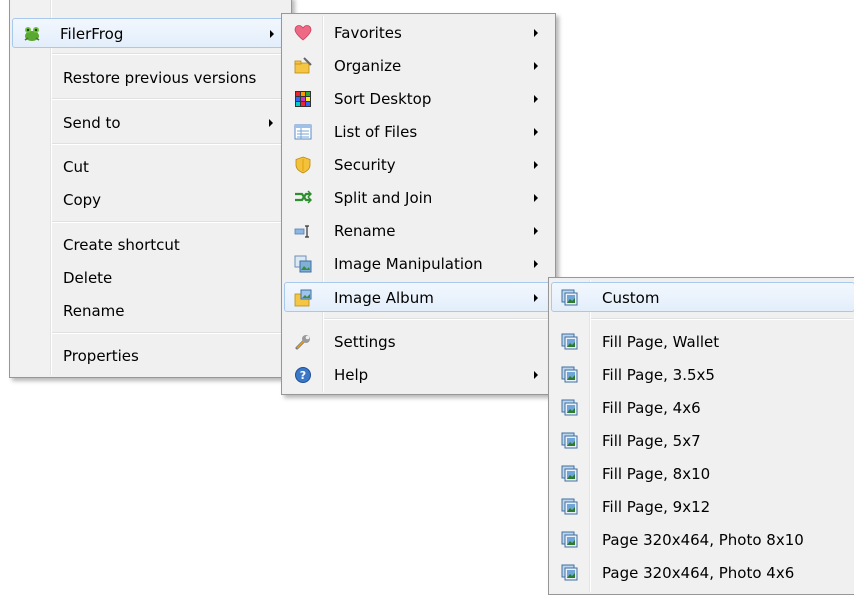 The height and width of the screenshot is (595, 854). Describe the element at coordinates (368, 33) in the screenshot. I see `menu-item-label: Favorites` at that location.